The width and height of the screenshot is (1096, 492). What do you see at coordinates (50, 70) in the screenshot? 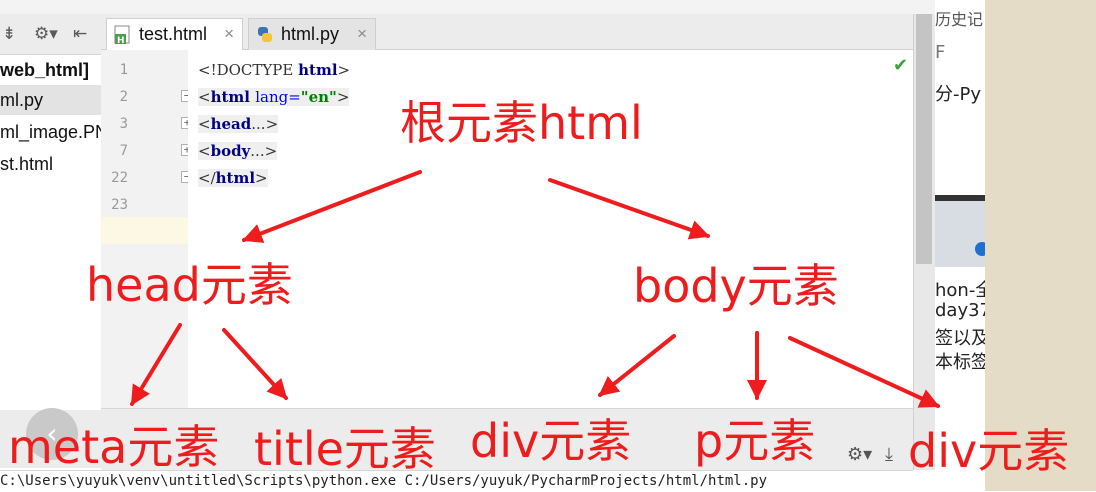
I see `tree-item-root: web_html]` at bounding box center [50, 70].